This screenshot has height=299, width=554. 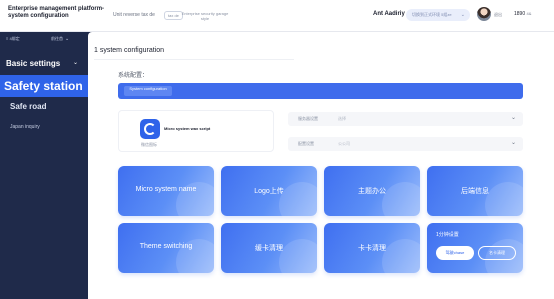 I want to click on tile-label: 缓卡清理, so click(x=269, y=248).